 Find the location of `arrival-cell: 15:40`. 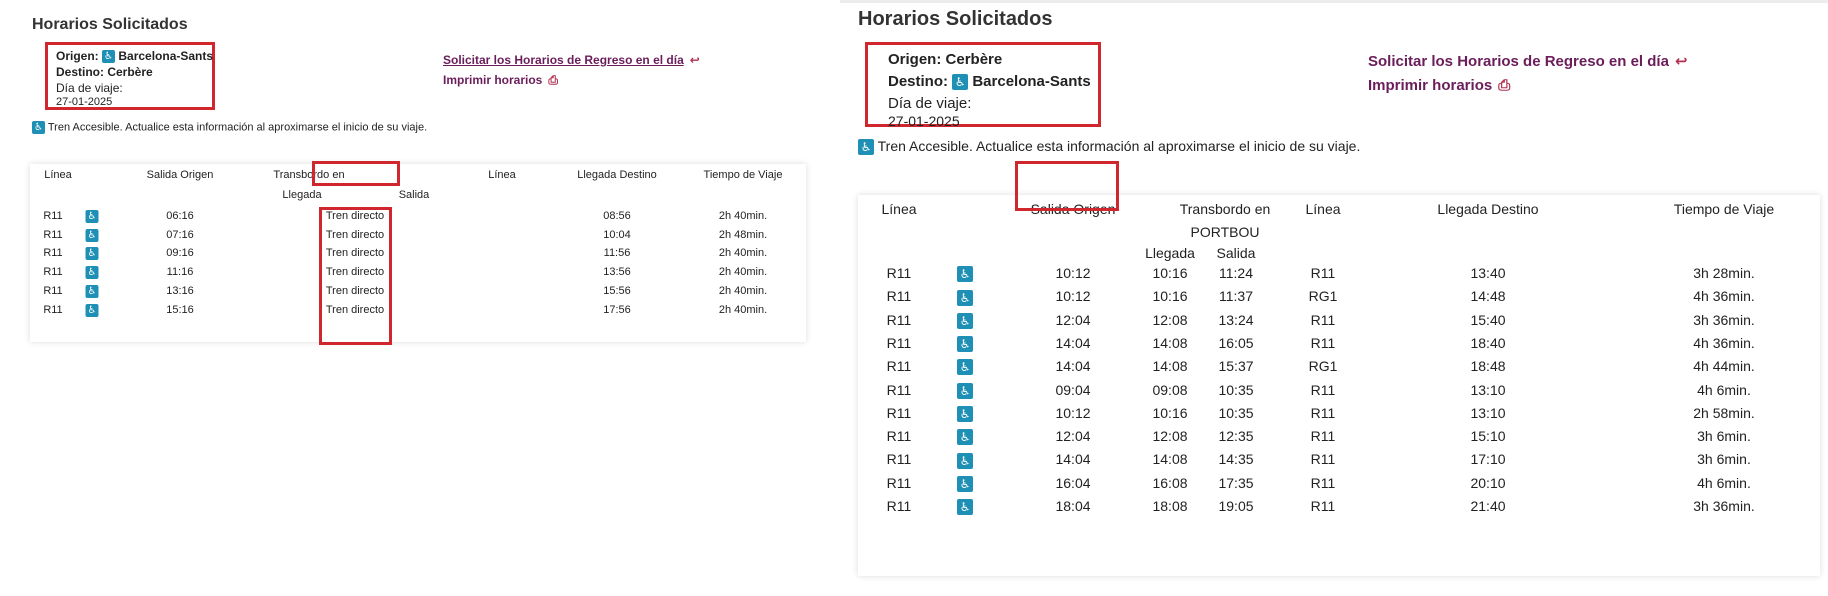

arrival-cell: 15:40 is located at coordinates (1488, 319).